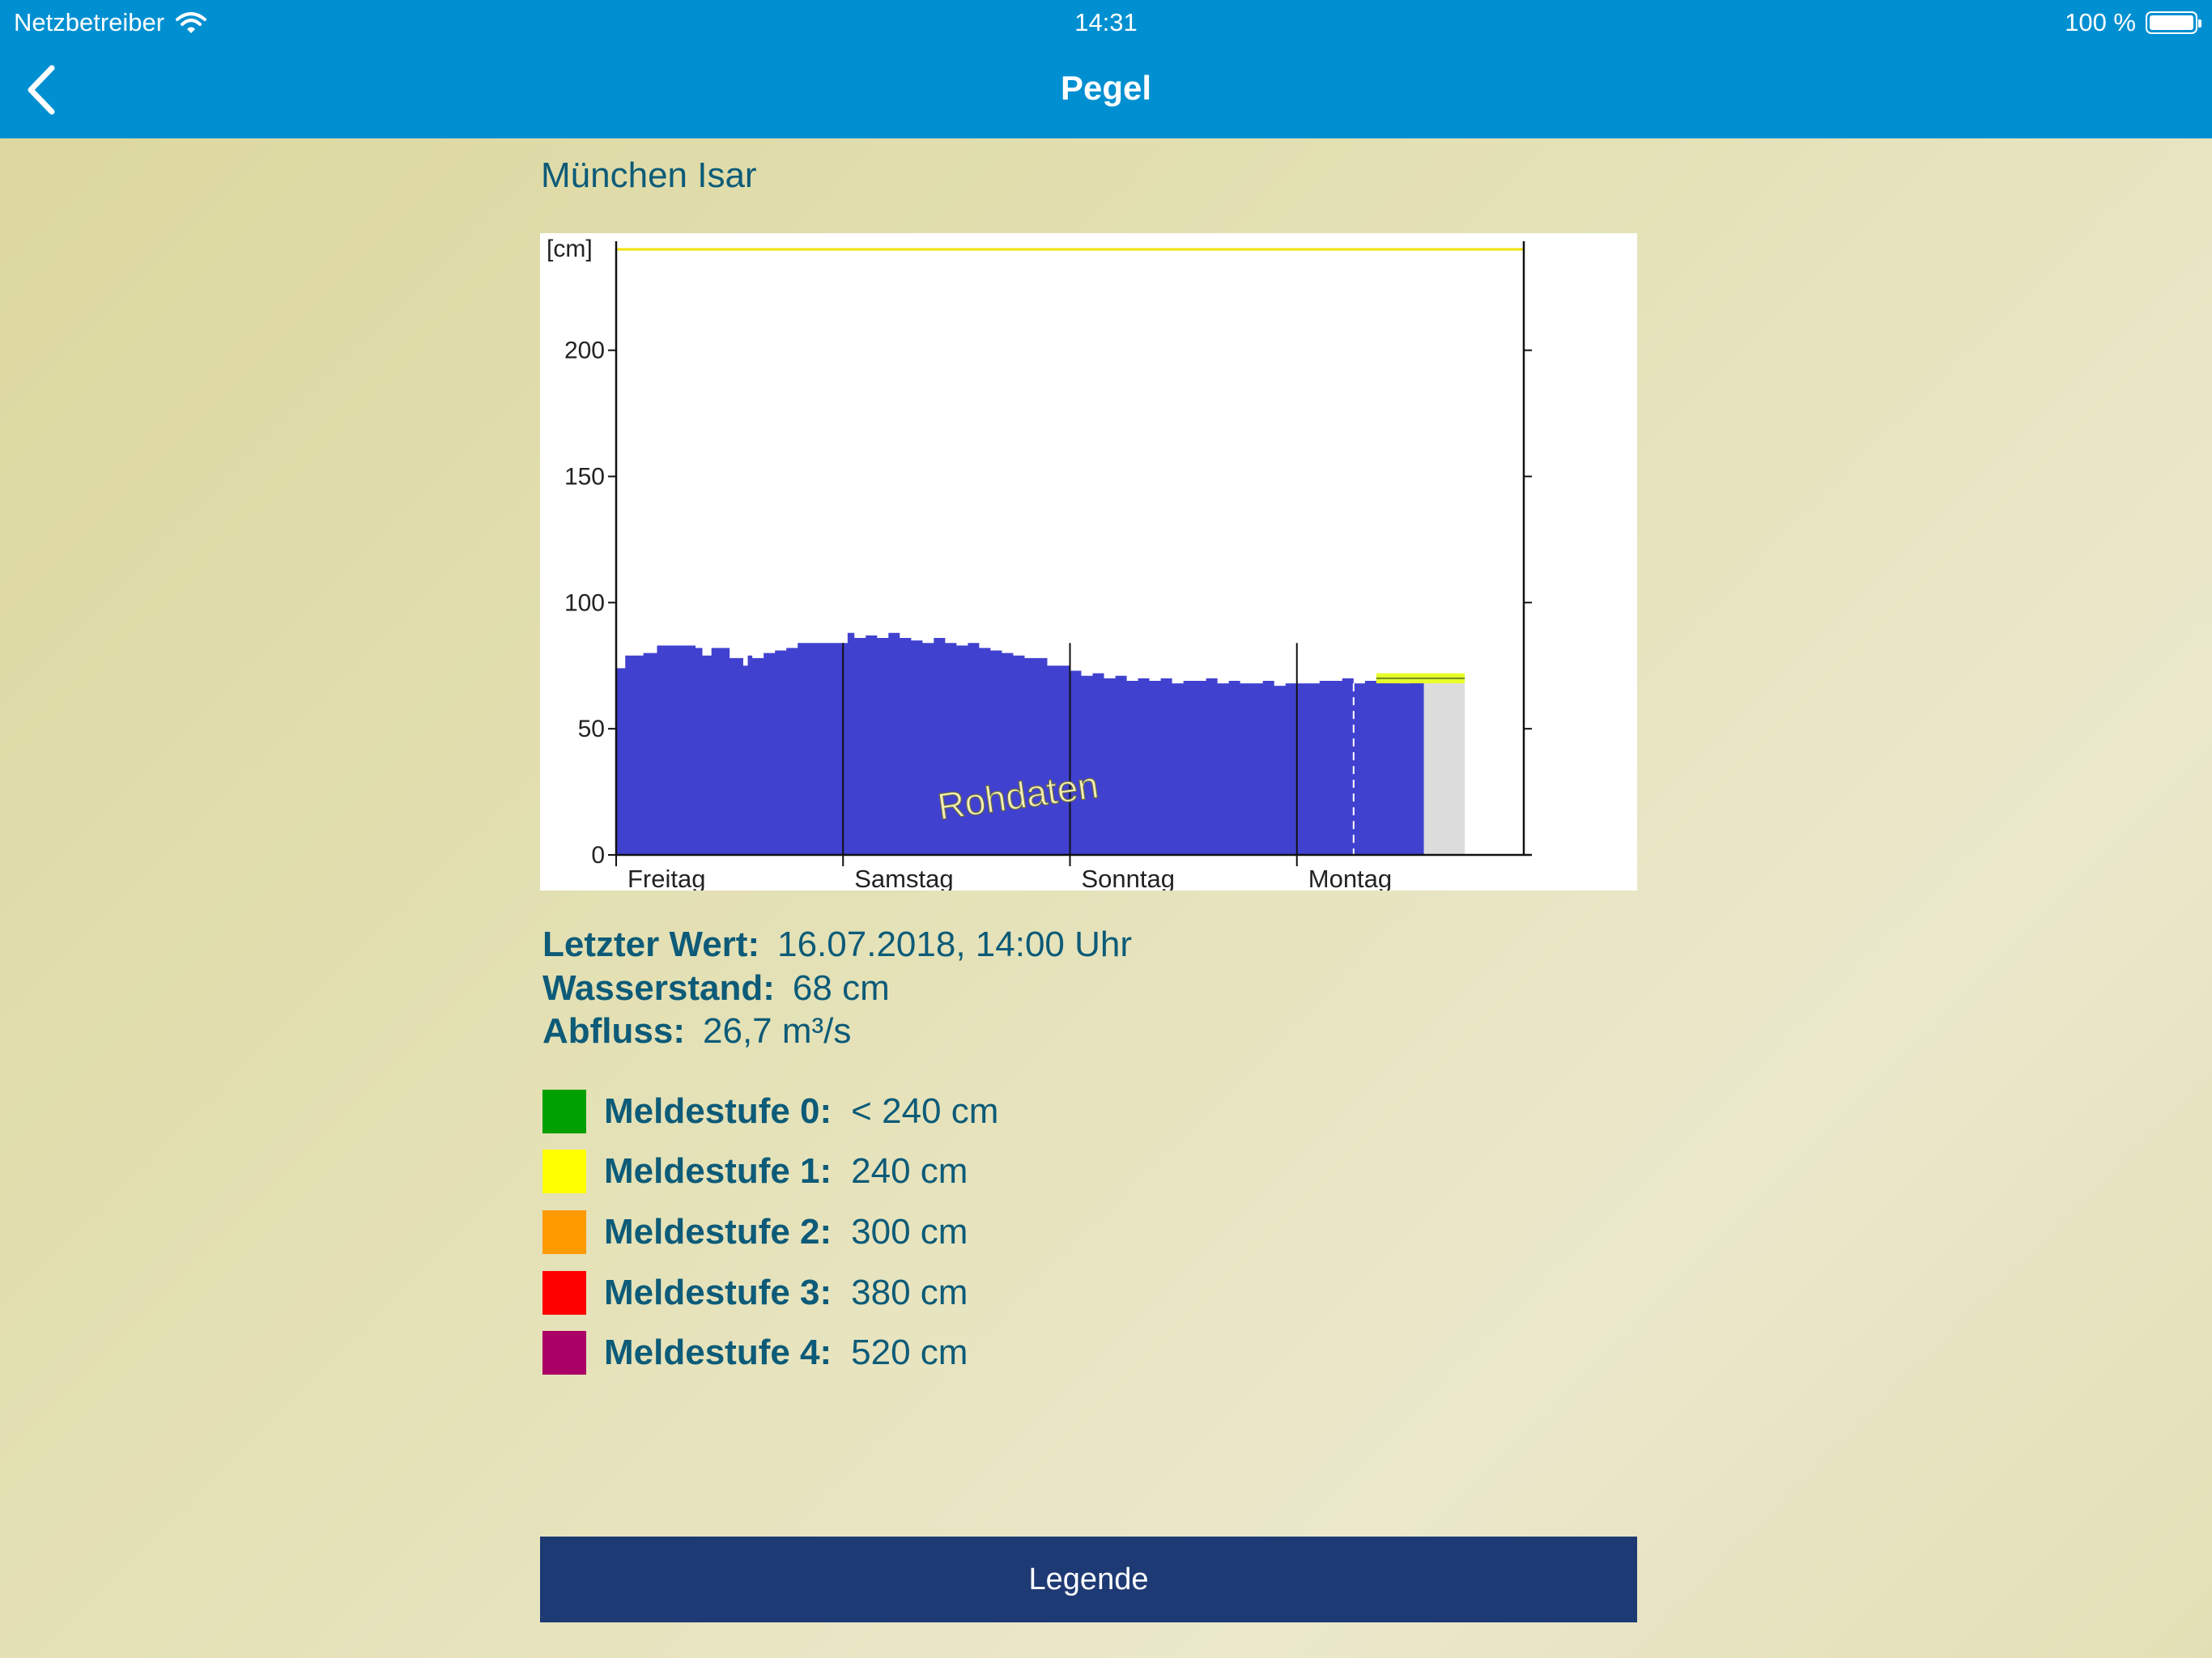 The image size is (2212, 1658). I want to click on level-2-swatch, so click(564, 1232).